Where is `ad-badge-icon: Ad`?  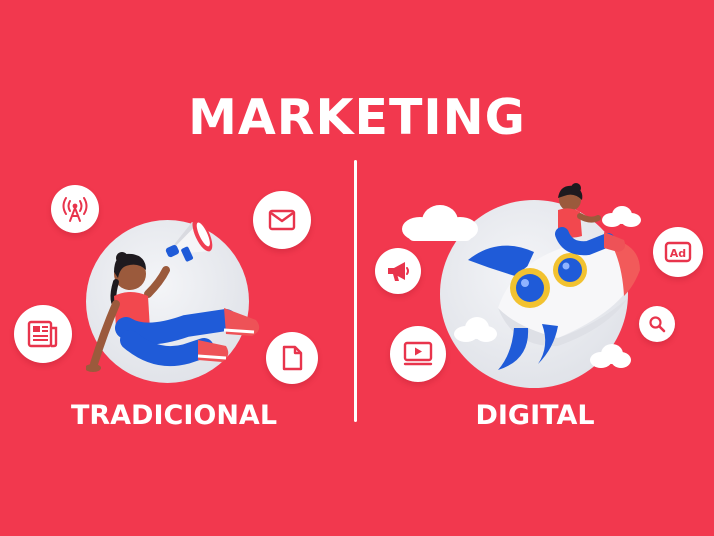 ad-badge-icon: Ad is located at coordinates (678, 252).